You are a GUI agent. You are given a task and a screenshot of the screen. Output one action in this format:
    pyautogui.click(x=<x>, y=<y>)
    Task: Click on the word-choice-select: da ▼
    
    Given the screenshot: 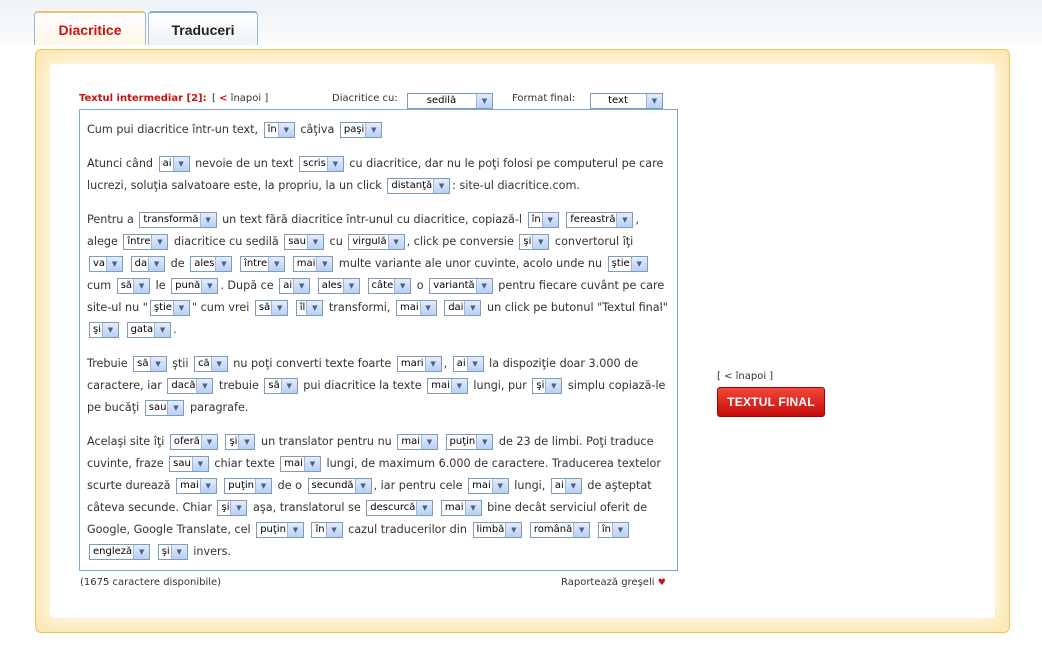 What is the action you would take?
    pyautogui.click(x=148, y=264)
    